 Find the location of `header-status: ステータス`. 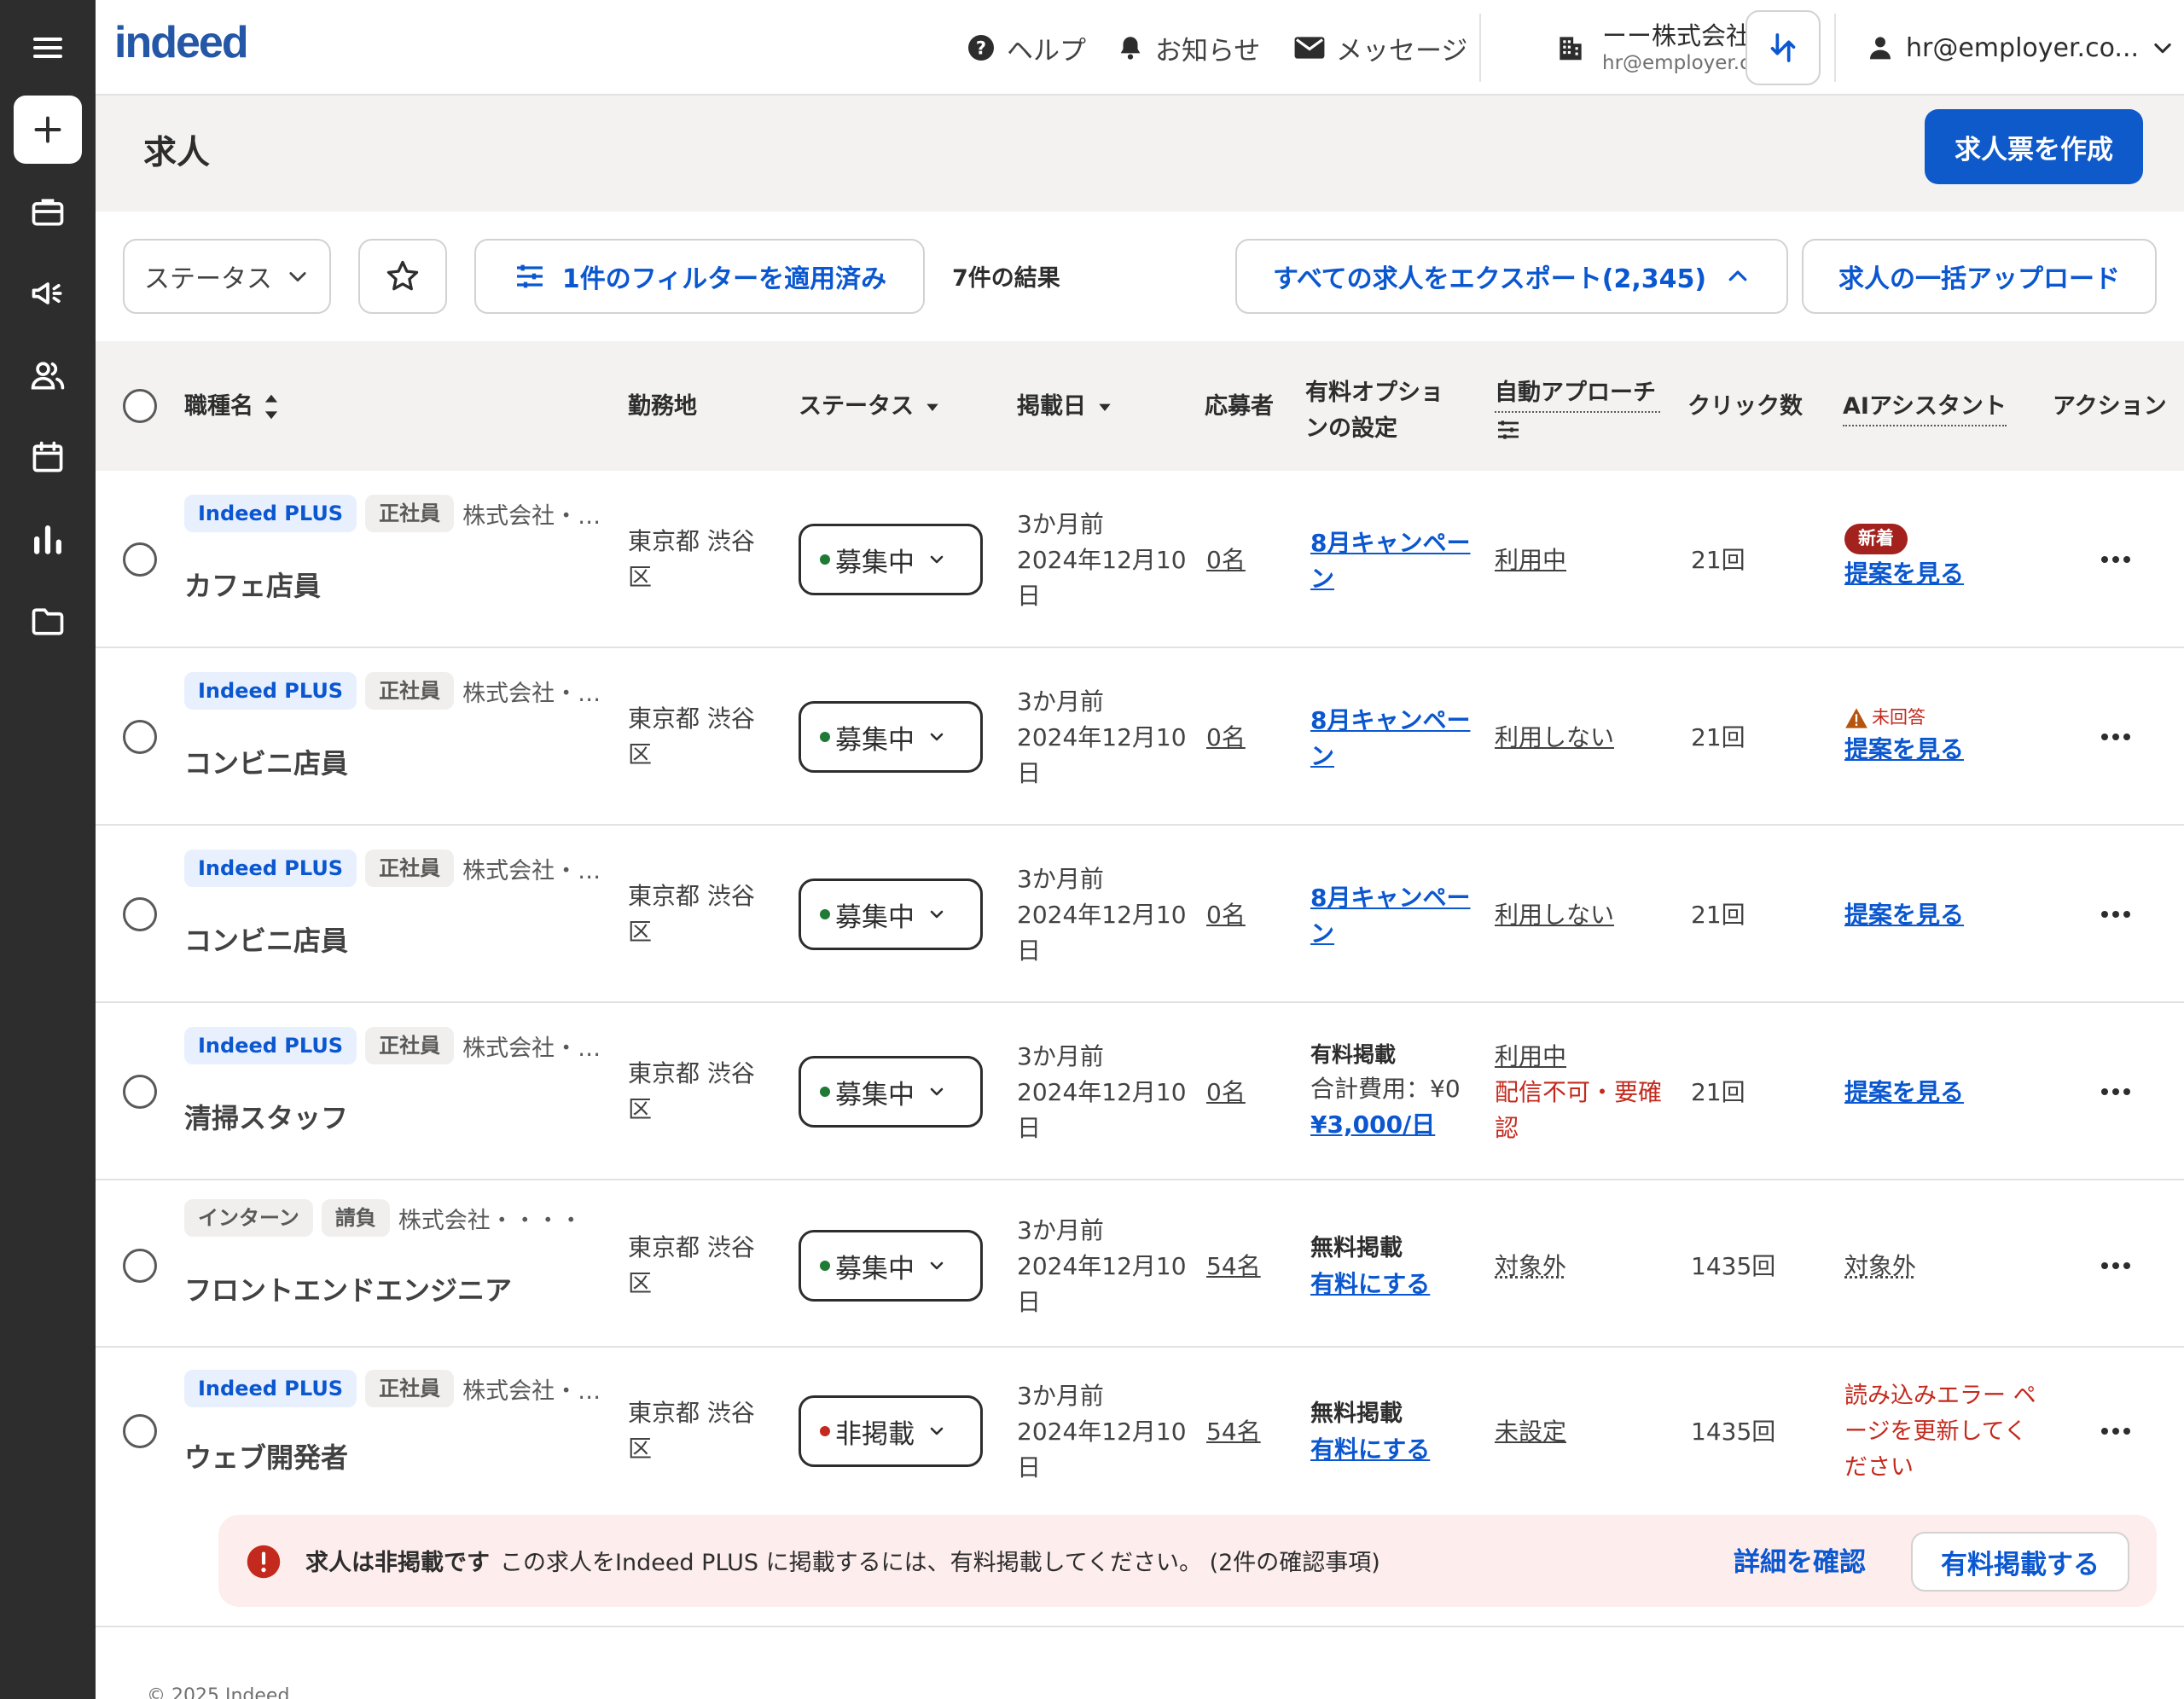

header-status: ステータス is located at coordinates (870, 407).